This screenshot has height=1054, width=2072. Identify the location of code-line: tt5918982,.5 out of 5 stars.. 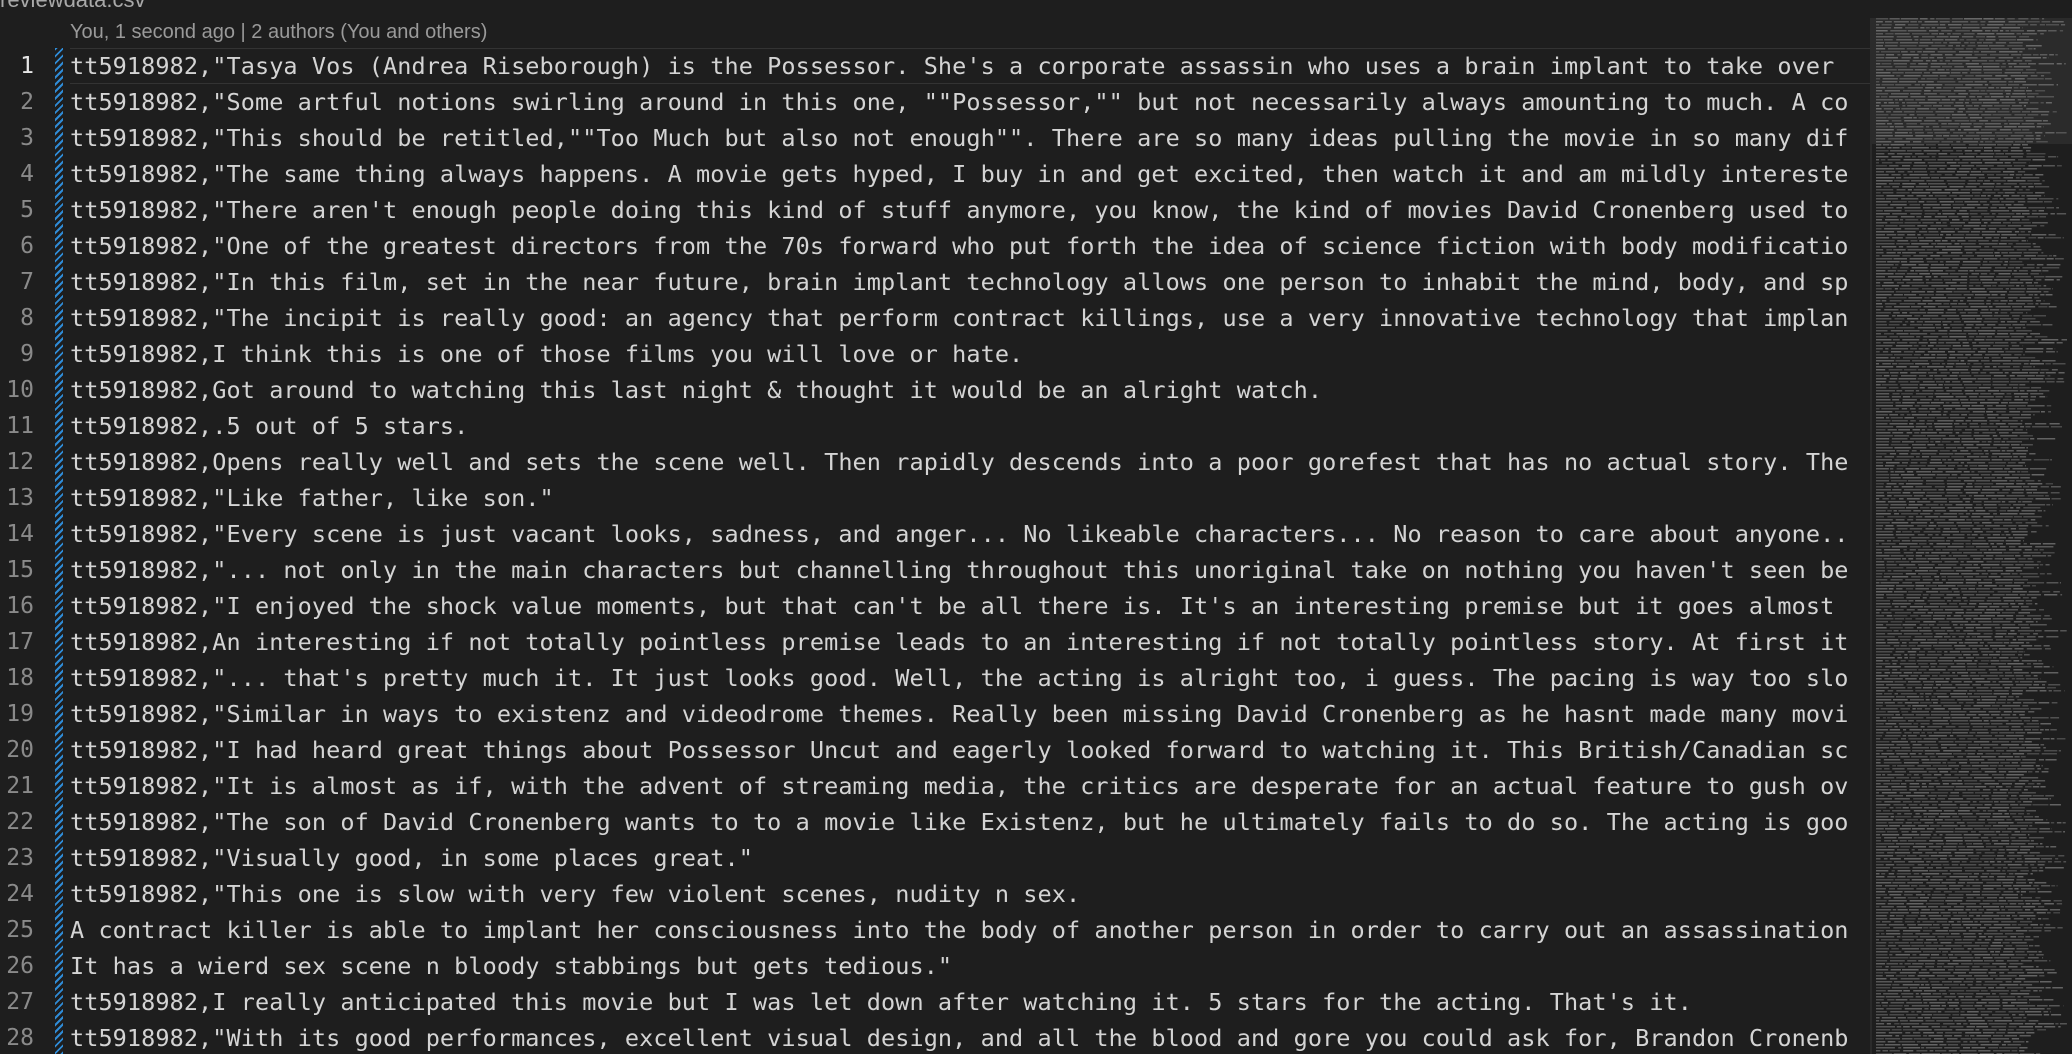
(970, 426).